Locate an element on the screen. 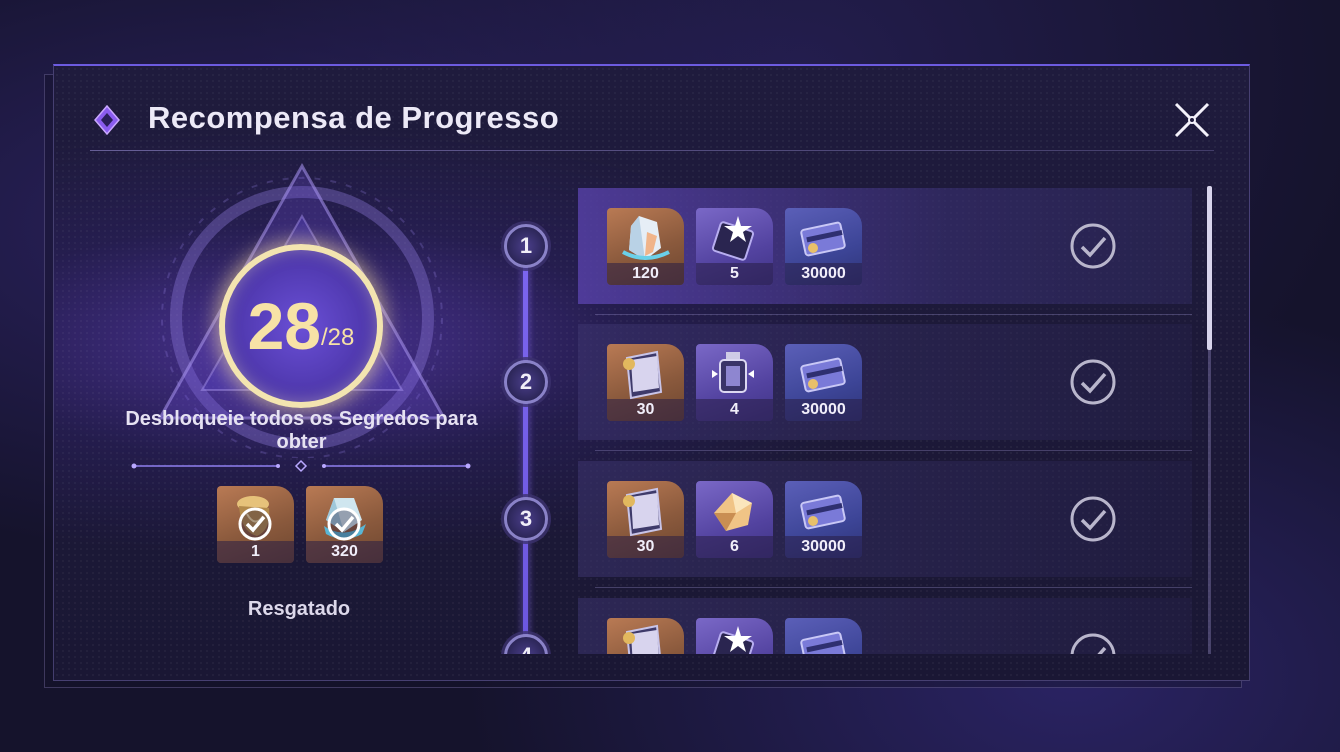 This screenshot has height=752, width=1340. tier-node: 3 is located at coordinates (526, 519).